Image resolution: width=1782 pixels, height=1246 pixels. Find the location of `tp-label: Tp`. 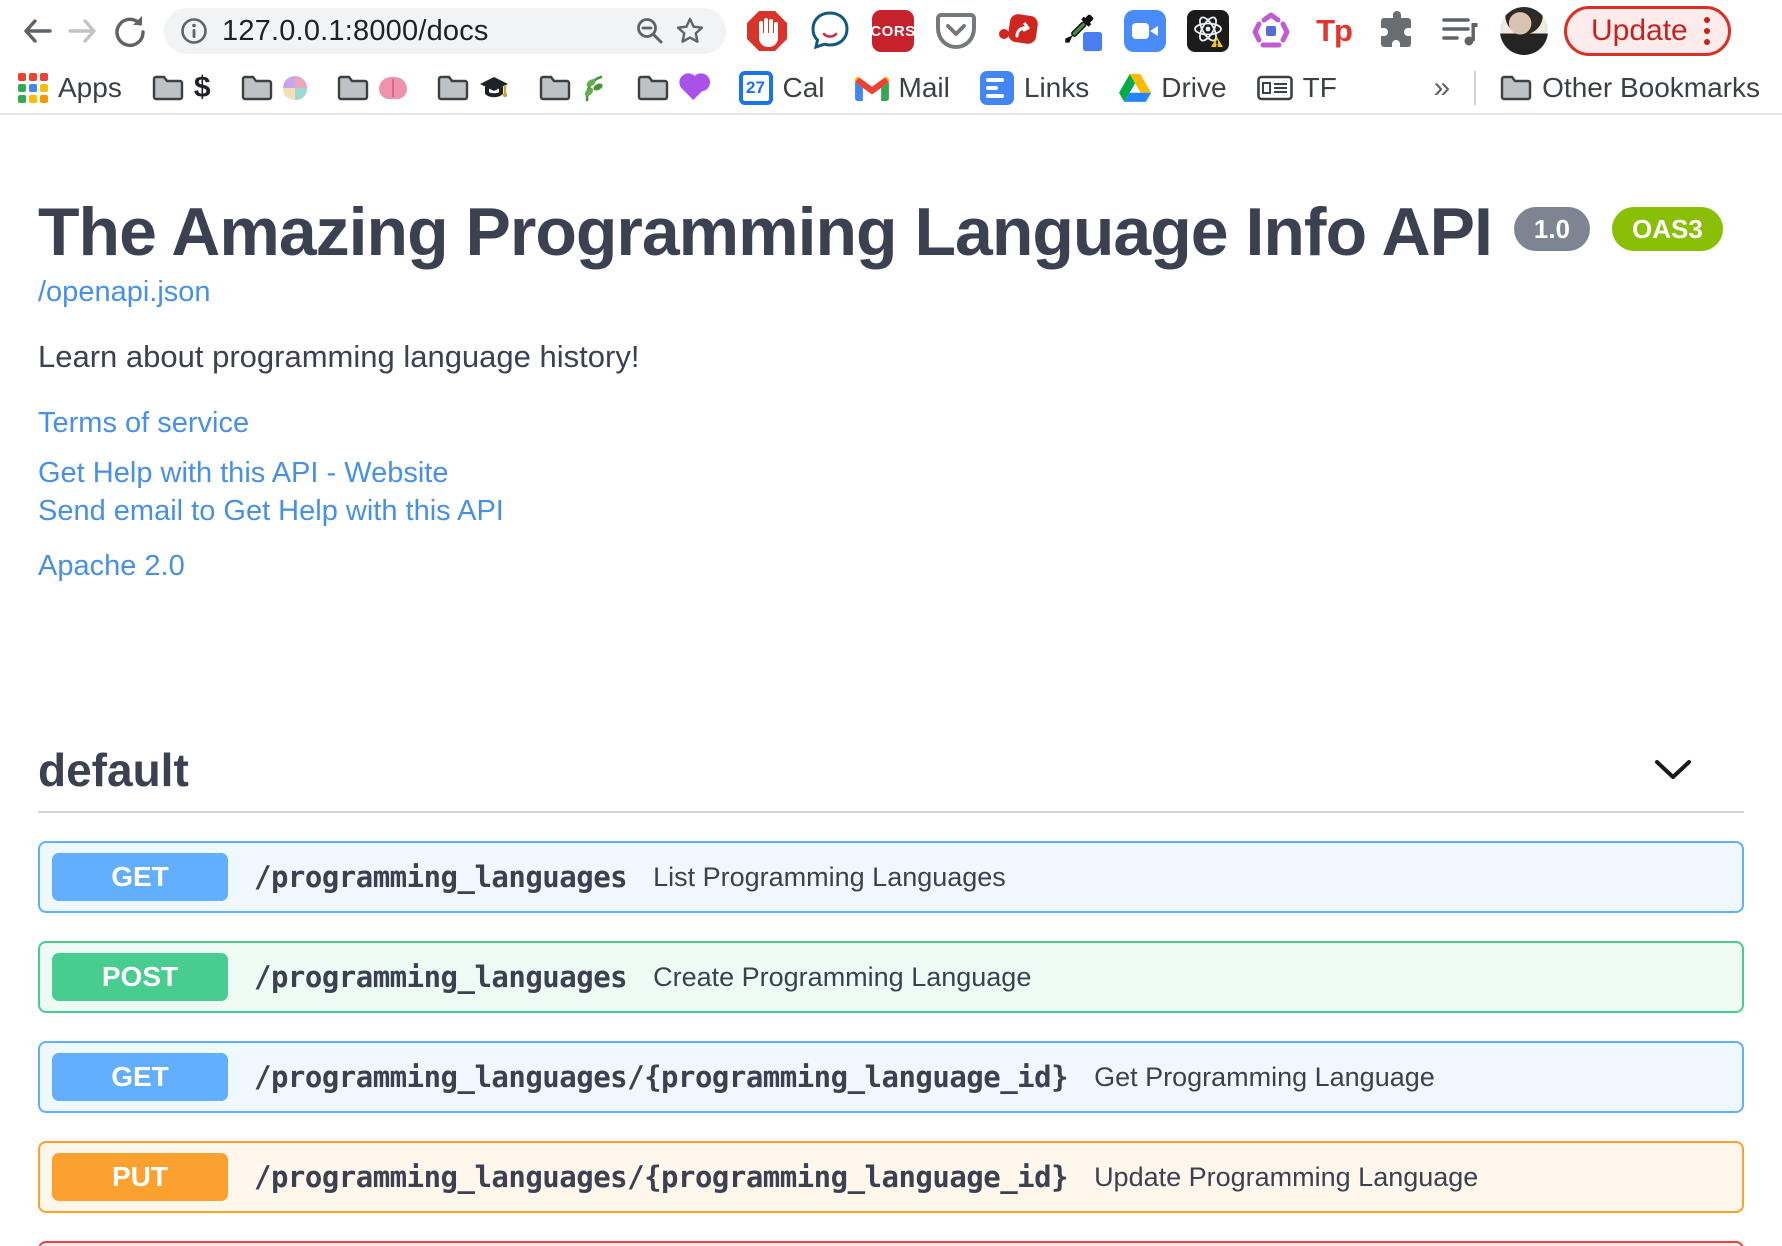

tp-label: Tp is located at coordinates (1334, 30).